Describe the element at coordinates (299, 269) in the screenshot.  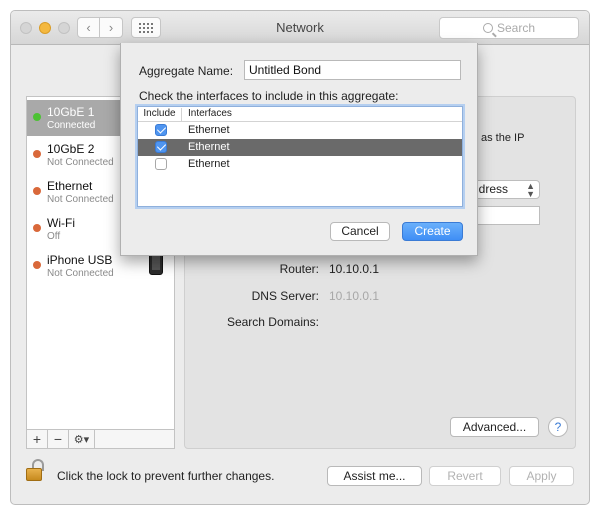
I see `router-label: Router:` at that location.